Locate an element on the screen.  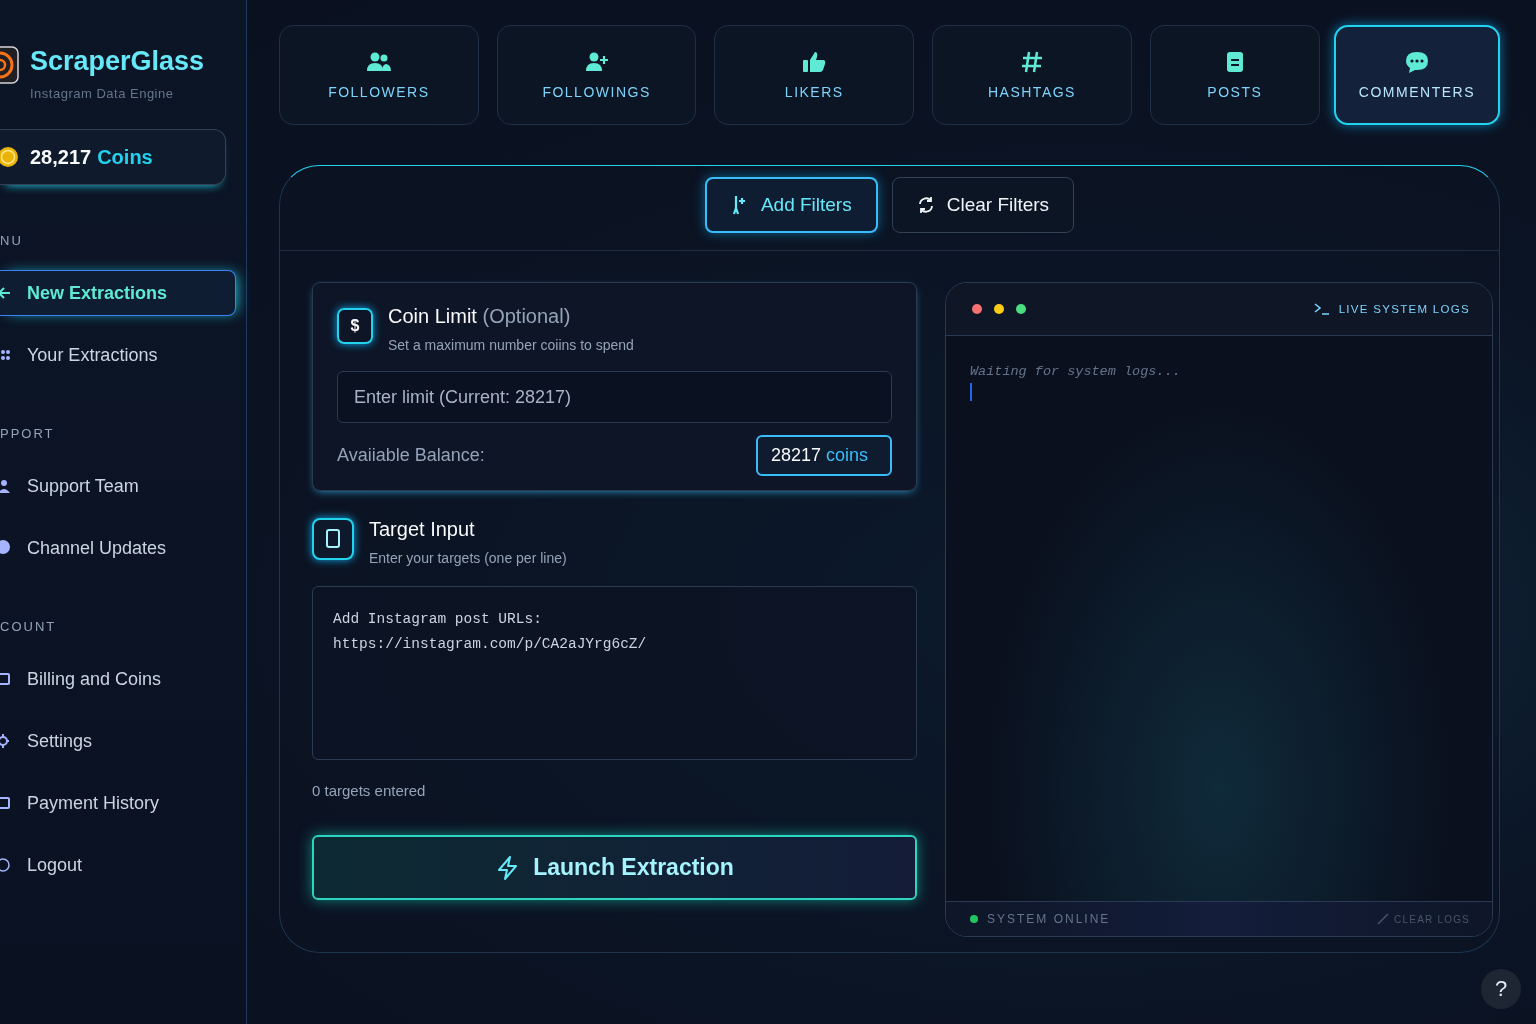
coin-amount: 28,217 is located at coordinates (61, 157).